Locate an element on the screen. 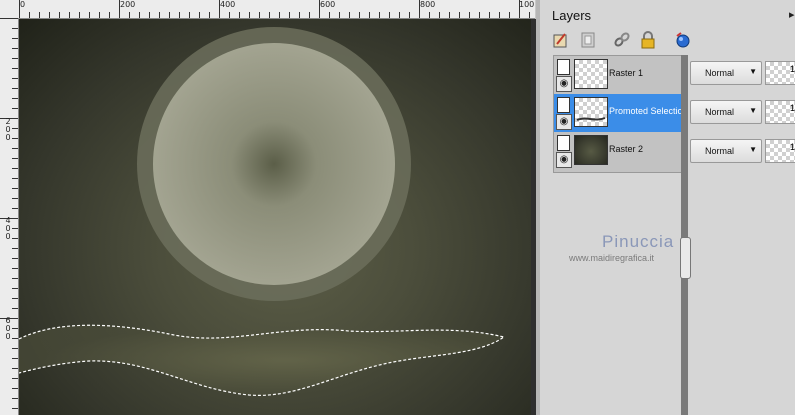  layer-name: Raster 1 is located at coordinates (626, 73).